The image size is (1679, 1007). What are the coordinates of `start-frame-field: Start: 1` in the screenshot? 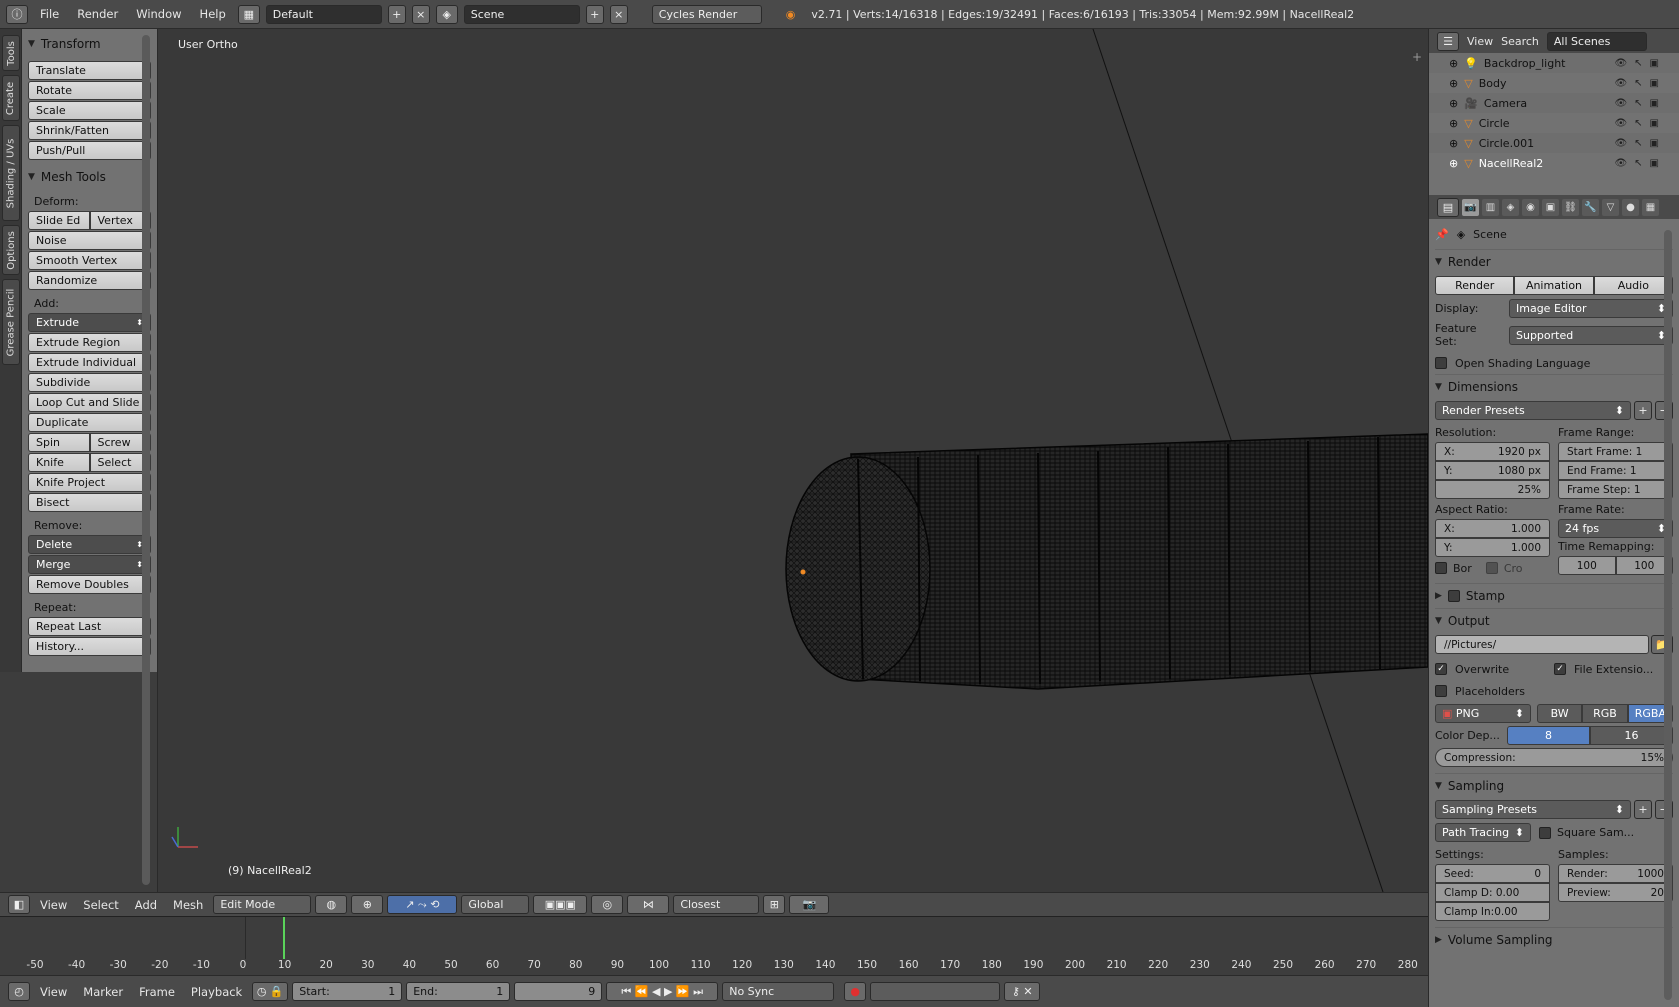 It's located at (347, 991).